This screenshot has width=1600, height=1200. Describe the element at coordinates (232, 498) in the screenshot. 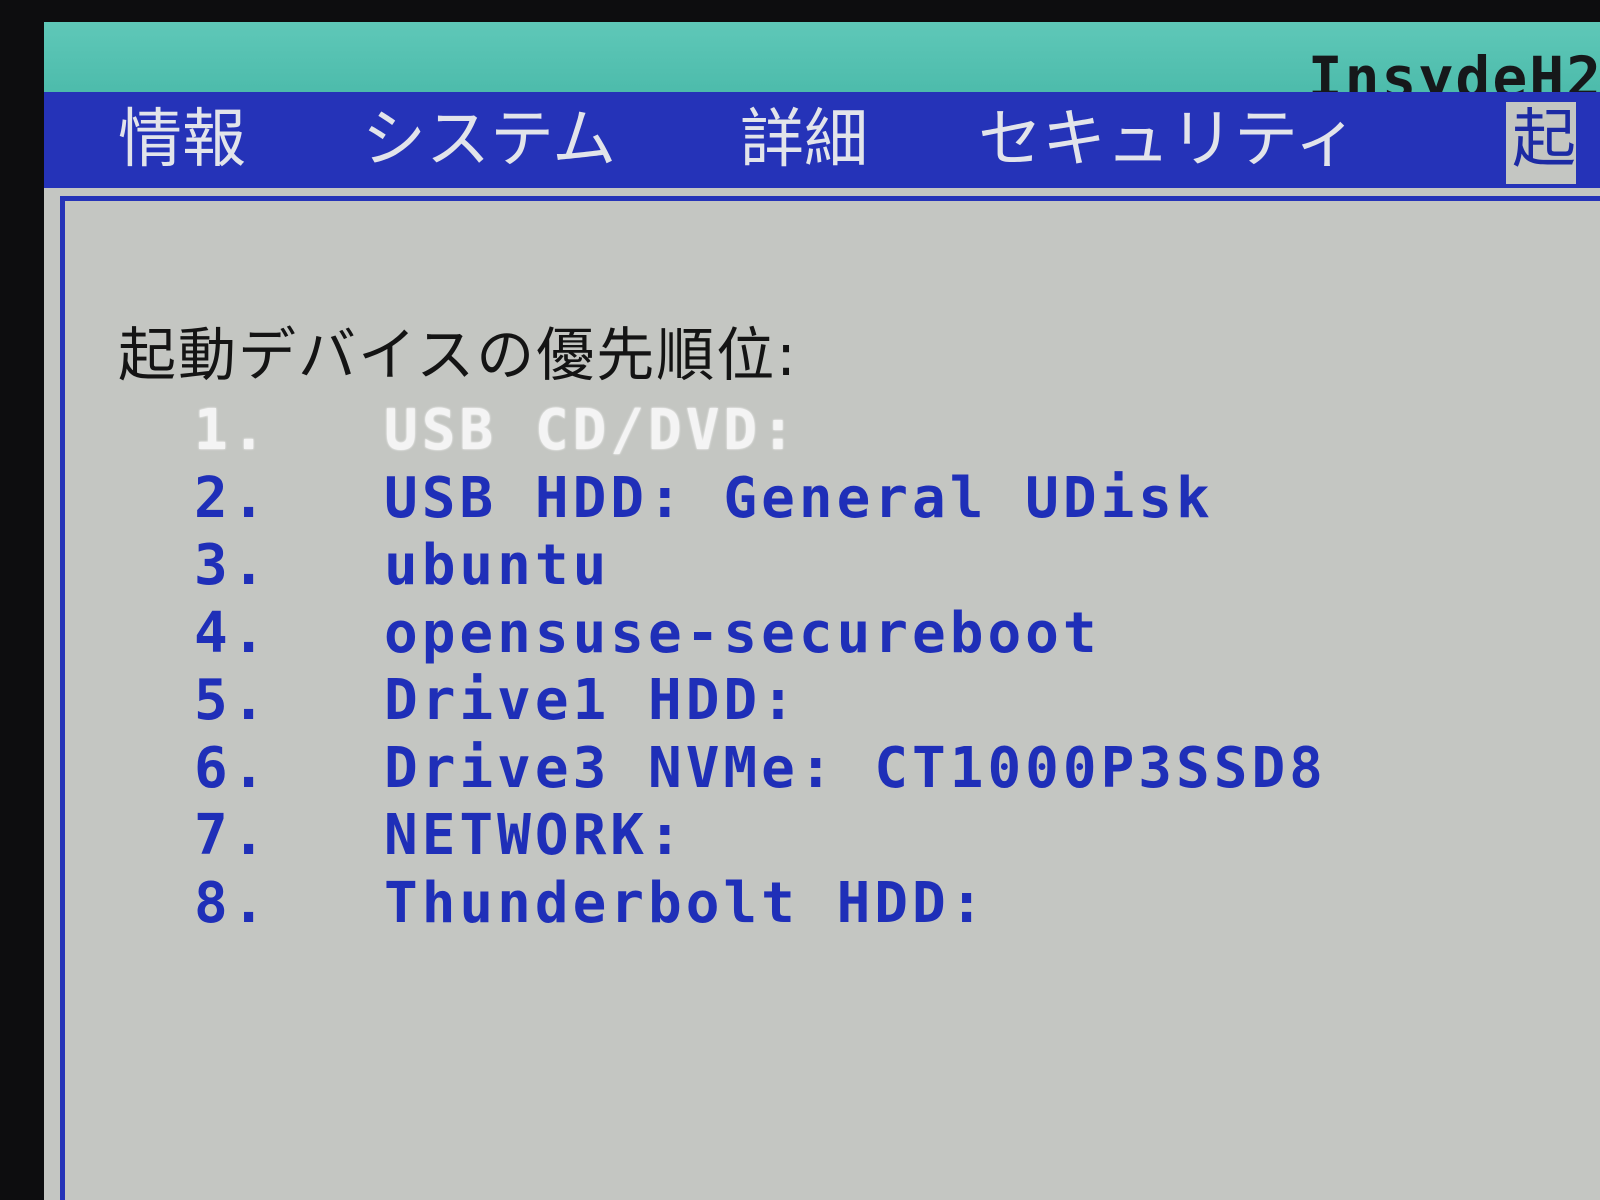

I see `boot-entry-number: 2.` at that location.